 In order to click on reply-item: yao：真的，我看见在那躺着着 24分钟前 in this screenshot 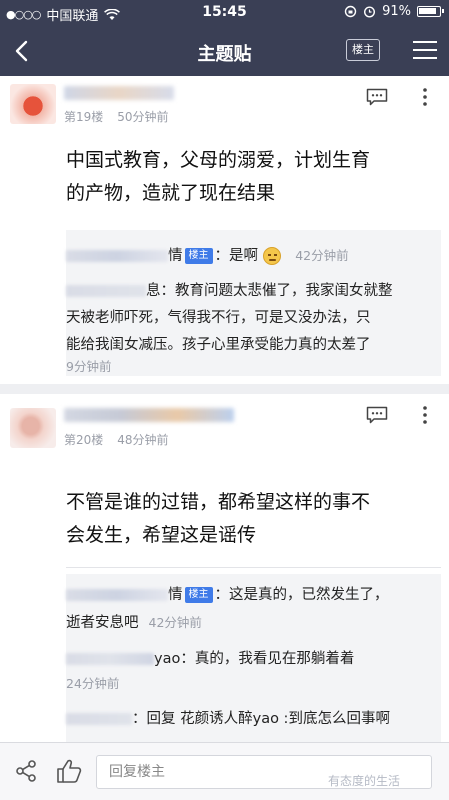, I will do `click(253, 670)`.